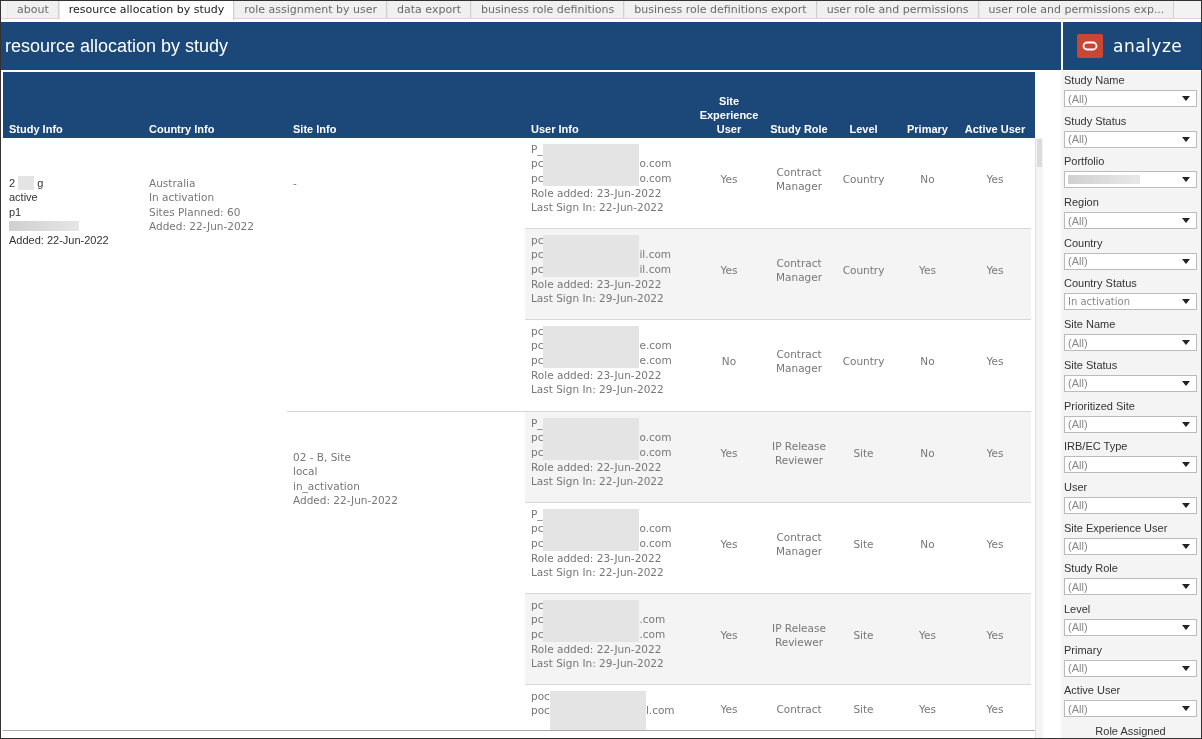  What do you see at coordinates (1076, 486) in the screenshot?
I see `filter-label: User` at bounding box center [1076, 486].